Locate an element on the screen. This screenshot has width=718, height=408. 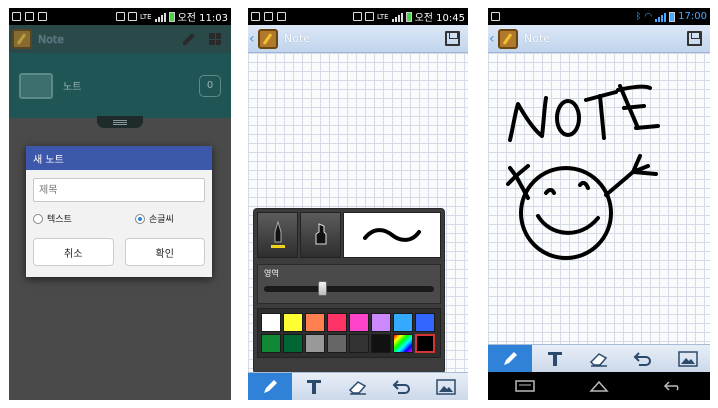
clock: 오전 11:03 is located at coordinates (202, 18).